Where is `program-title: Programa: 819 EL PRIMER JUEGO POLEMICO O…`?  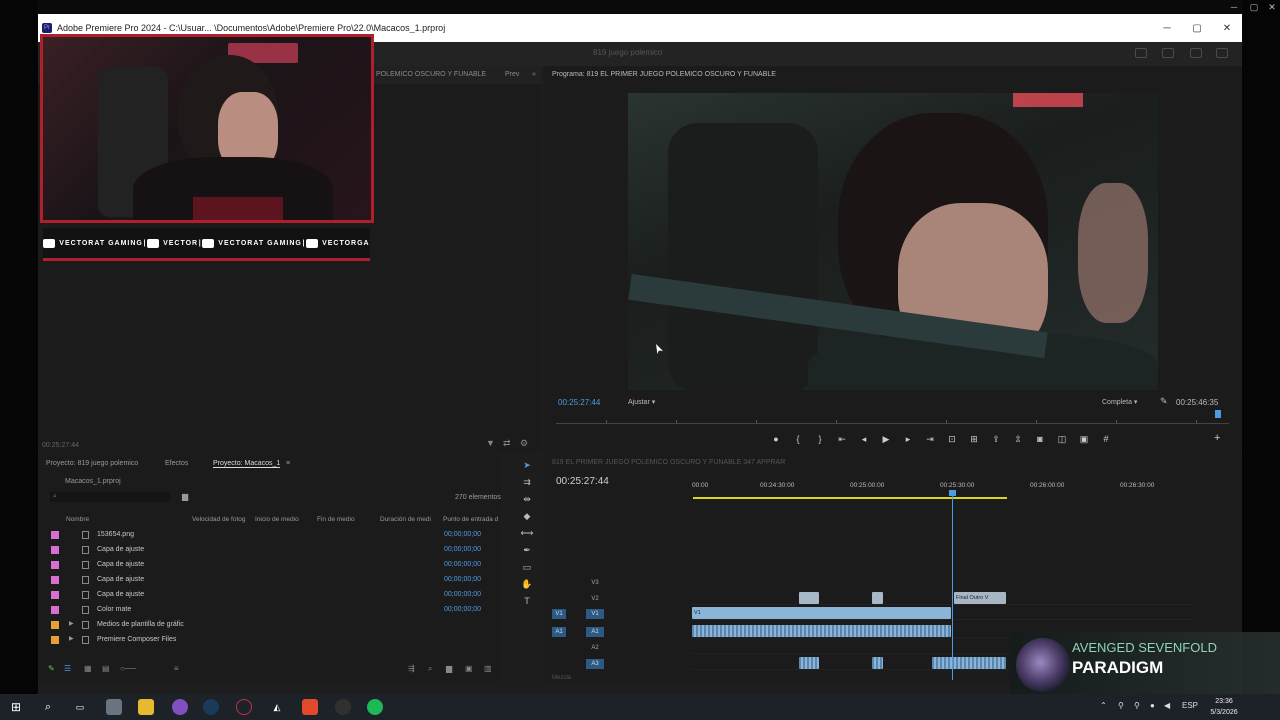
program-title: Programa: 819 EL PRIMER JUEGO POLEMICO O… is located at coordinates (664, 74).